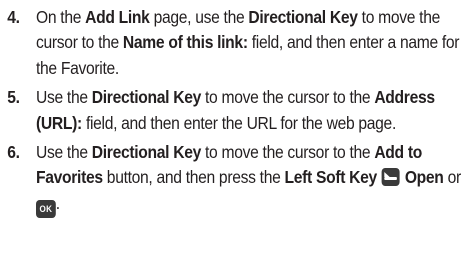 Image resolution: width=472 pixels, height=267 pixels. I want to click on step-text: or, so click(452, 177).